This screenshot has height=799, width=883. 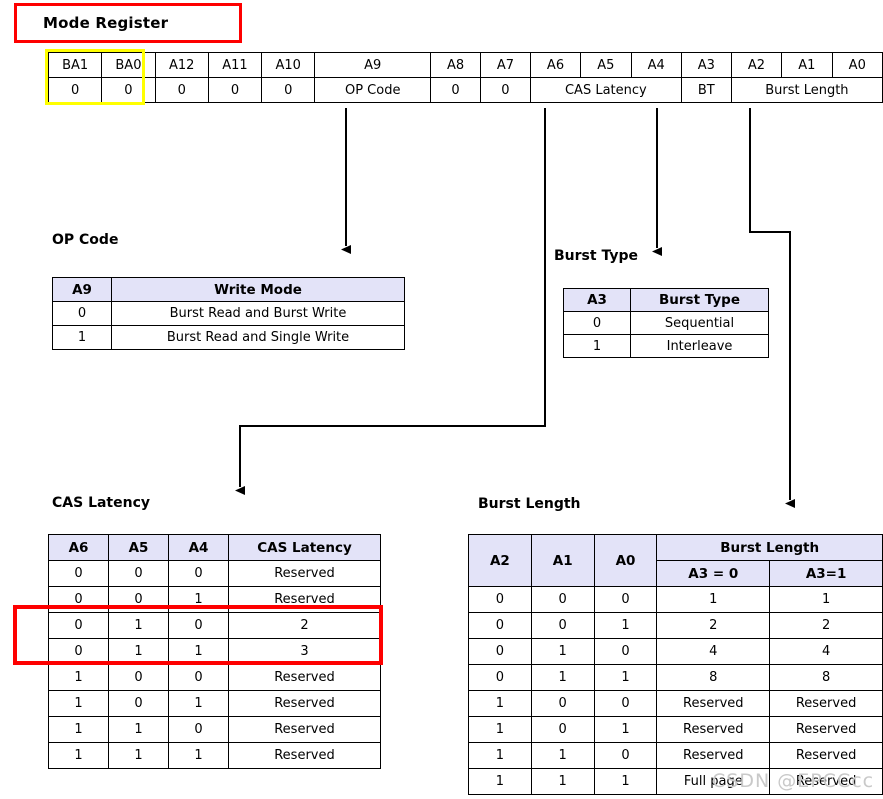 I want to click on table-row: 1 1 0 Reserved, so click(x=214, y=729).